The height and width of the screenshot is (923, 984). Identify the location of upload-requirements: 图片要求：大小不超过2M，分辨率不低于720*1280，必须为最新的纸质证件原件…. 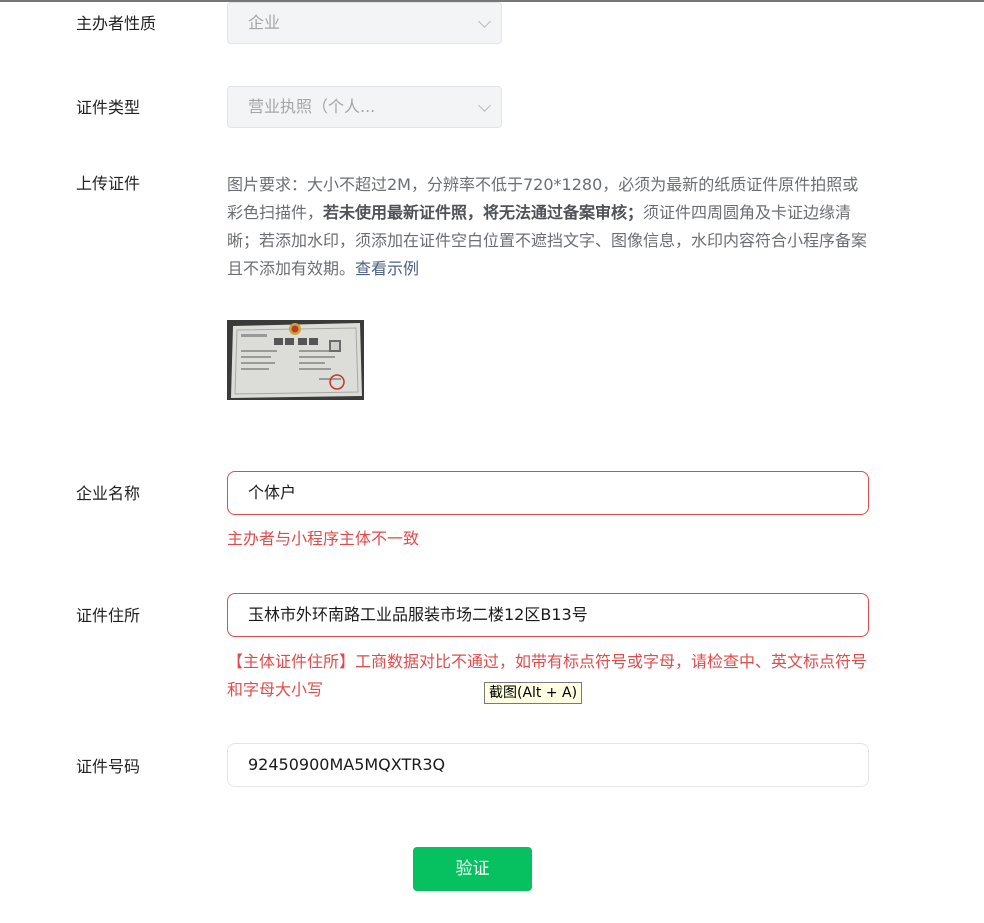
(549, 227).